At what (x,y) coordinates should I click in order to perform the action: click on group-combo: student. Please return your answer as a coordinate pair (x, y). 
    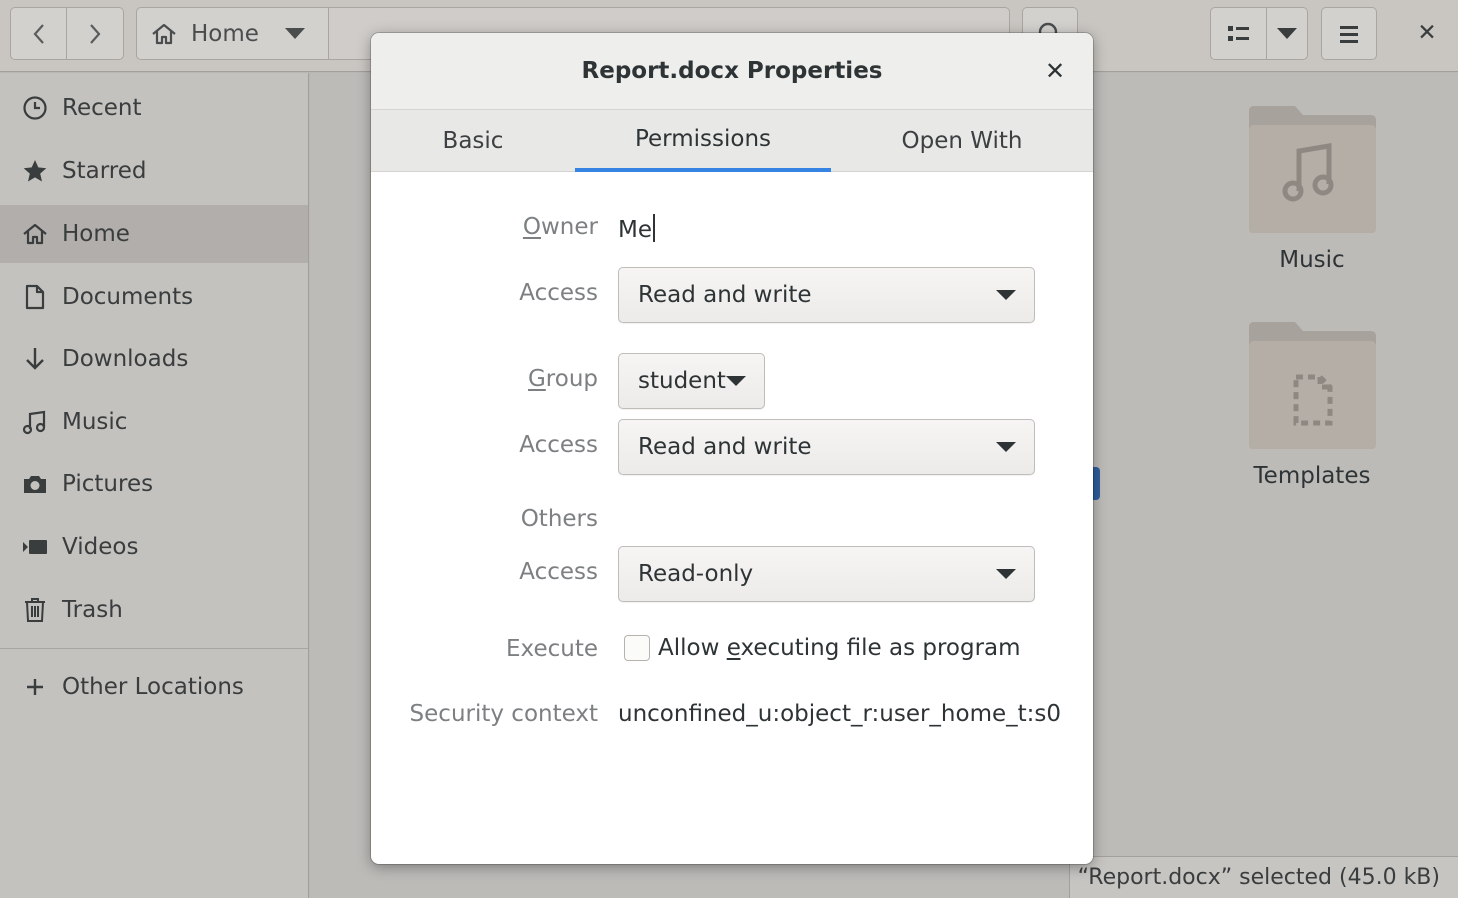
    Looking at the image, I should click on (691, 381).